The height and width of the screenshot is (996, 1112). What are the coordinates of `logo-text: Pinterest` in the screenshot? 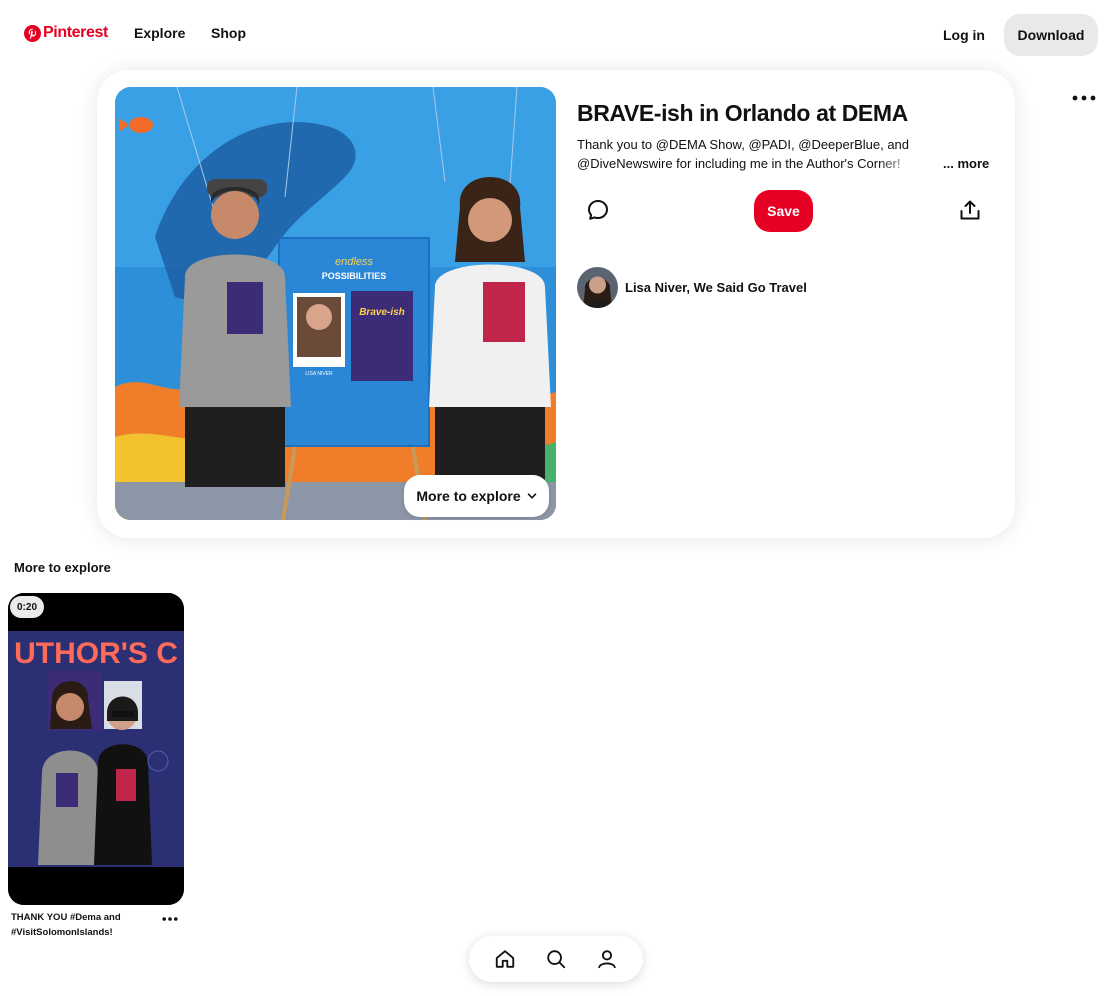 It's located at (75, 32).